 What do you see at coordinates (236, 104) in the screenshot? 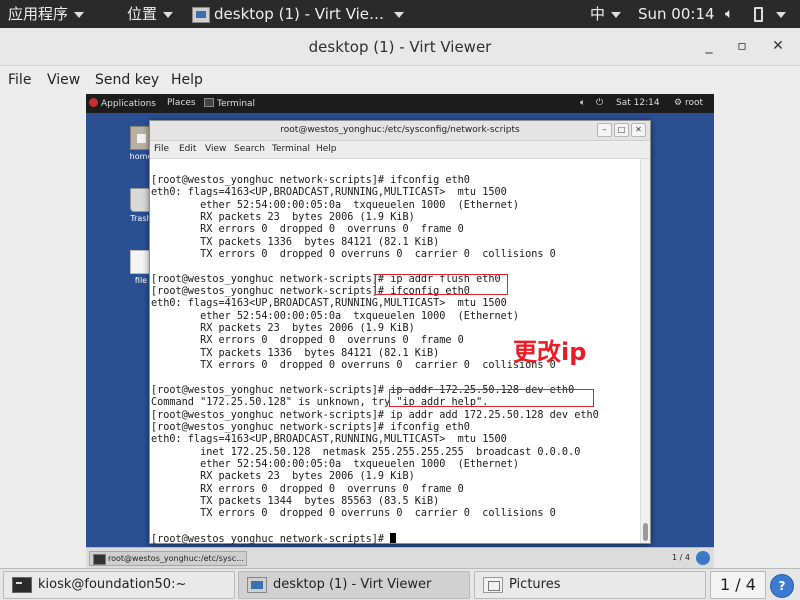
I see `guest-terminal-label: Terminal` at bounding box center [236, 104].